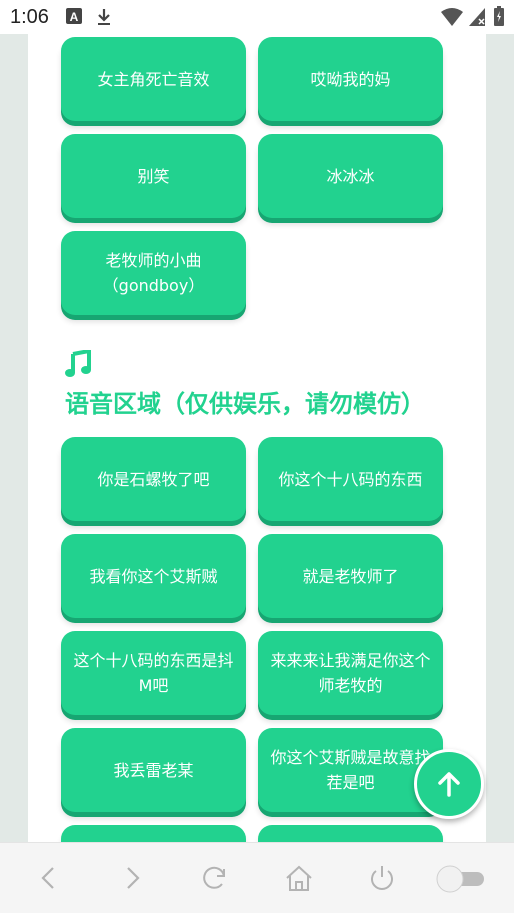 The image size is (514, 913). Describe the element at coordinates (260, 385) in the screenshot. I see `section-title: 语音区域（仅供娱乐，请勿模仿）` at that location.